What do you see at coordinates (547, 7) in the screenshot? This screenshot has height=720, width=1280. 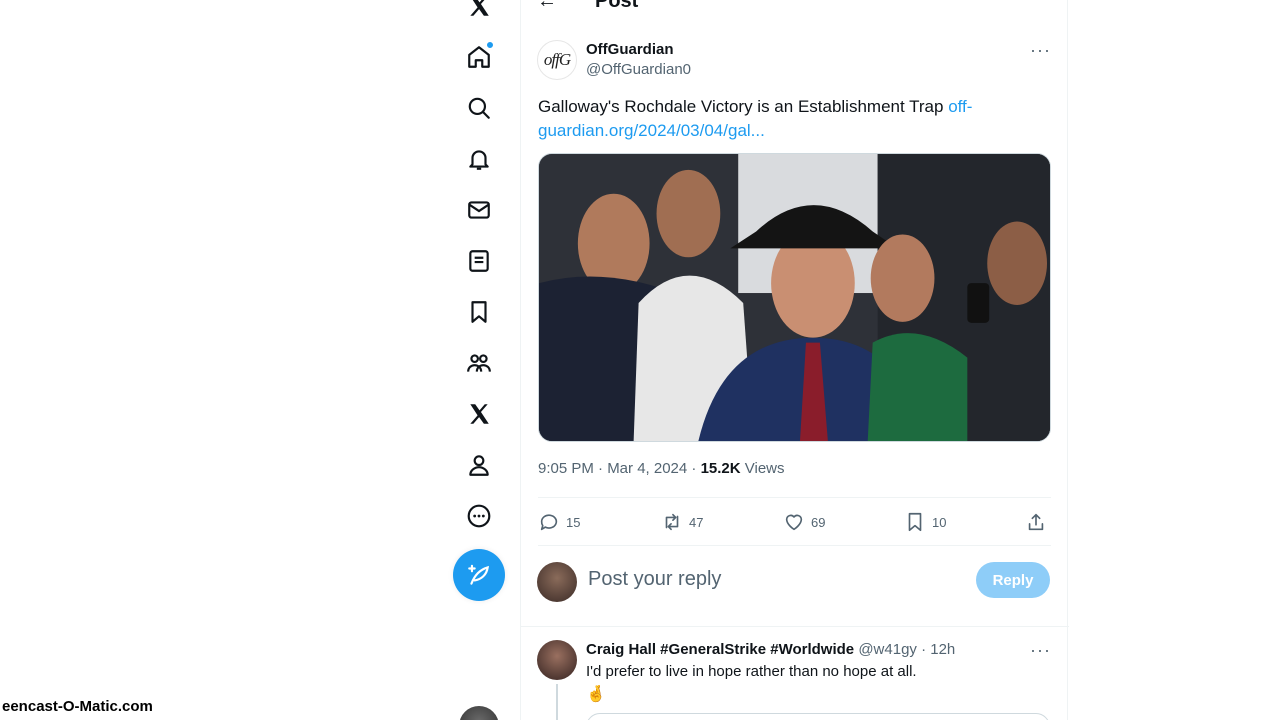 I see `back-arrow-icon: ←` at bounding box center [547, 7].